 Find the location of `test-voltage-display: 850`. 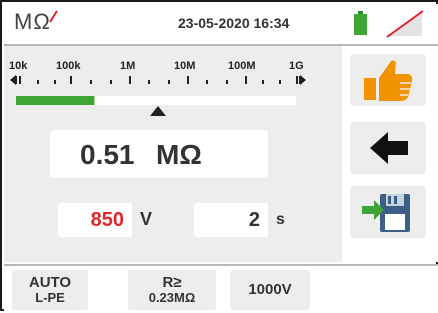

test-voltage-display: 850 is located at coordinates (95, 220).